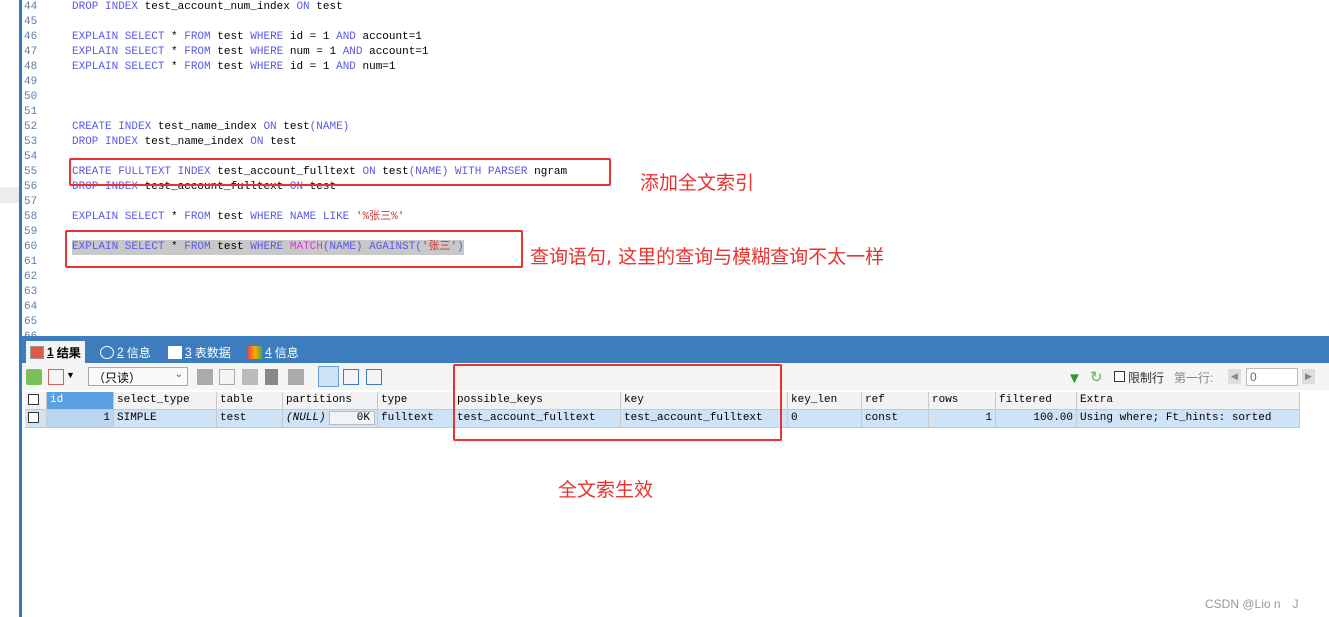  I want to click on limit-rows-checkbox, so click(1119, 376).